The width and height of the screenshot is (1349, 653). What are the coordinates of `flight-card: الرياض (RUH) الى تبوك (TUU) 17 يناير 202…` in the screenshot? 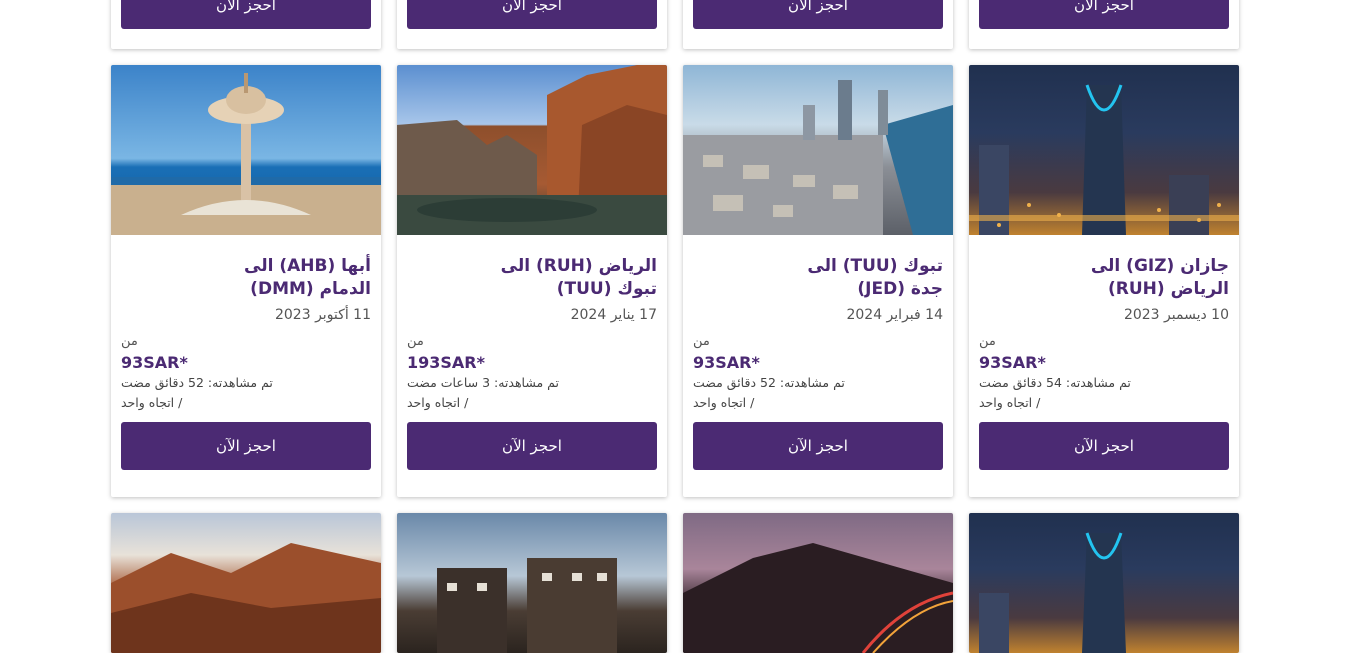 It's located at (532, 281).